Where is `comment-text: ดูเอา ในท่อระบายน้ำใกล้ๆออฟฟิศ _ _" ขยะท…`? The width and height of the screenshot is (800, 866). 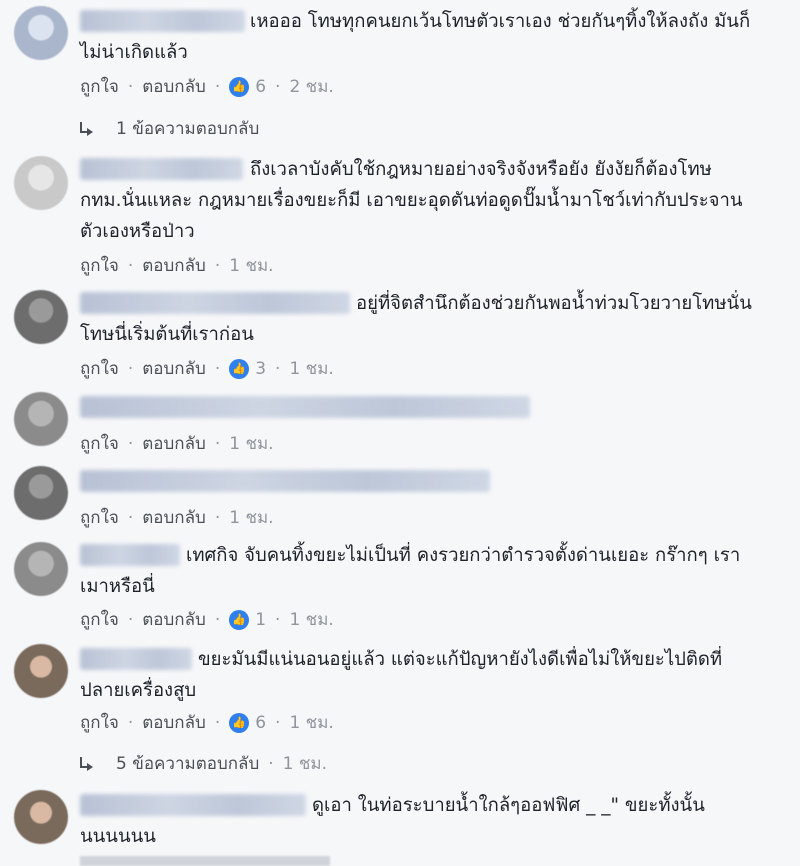 comment-text: ดูเอา ในท่อระบายน้ำใกล้ๆออฟฟิศ _ _" ขยะท… is located at coordinates (392, 821).